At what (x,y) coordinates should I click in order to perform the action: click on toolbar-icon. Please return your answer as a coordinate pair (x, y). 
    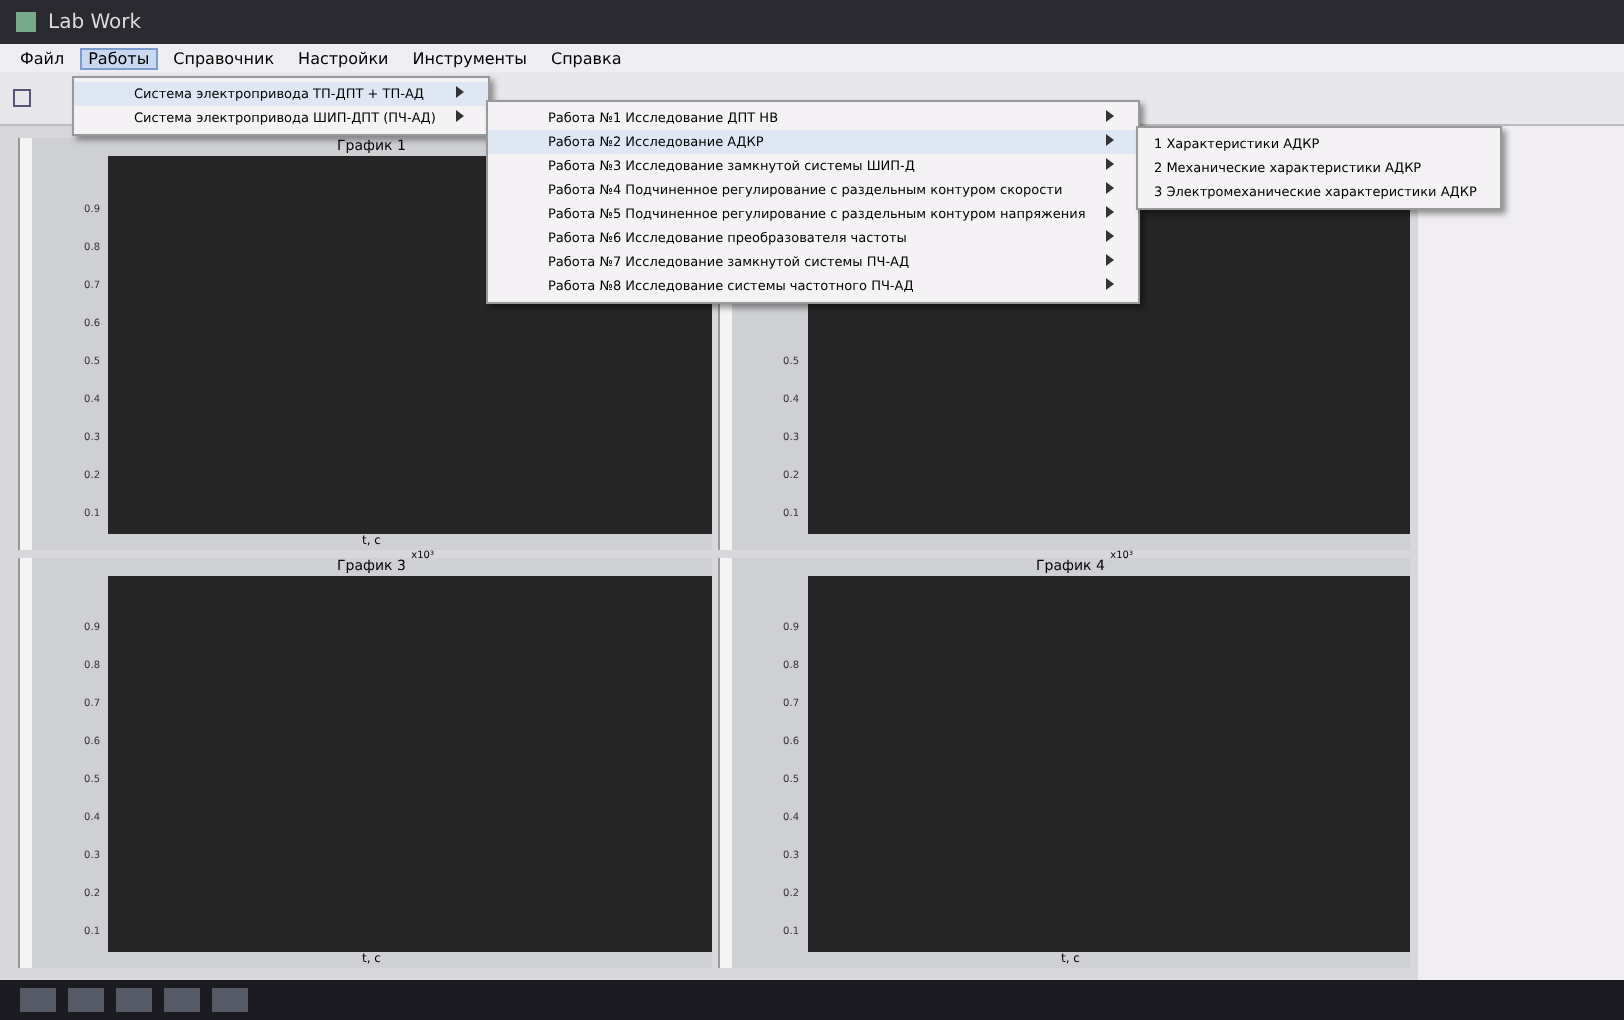
    Looking at the image, I should click on (22, 98).